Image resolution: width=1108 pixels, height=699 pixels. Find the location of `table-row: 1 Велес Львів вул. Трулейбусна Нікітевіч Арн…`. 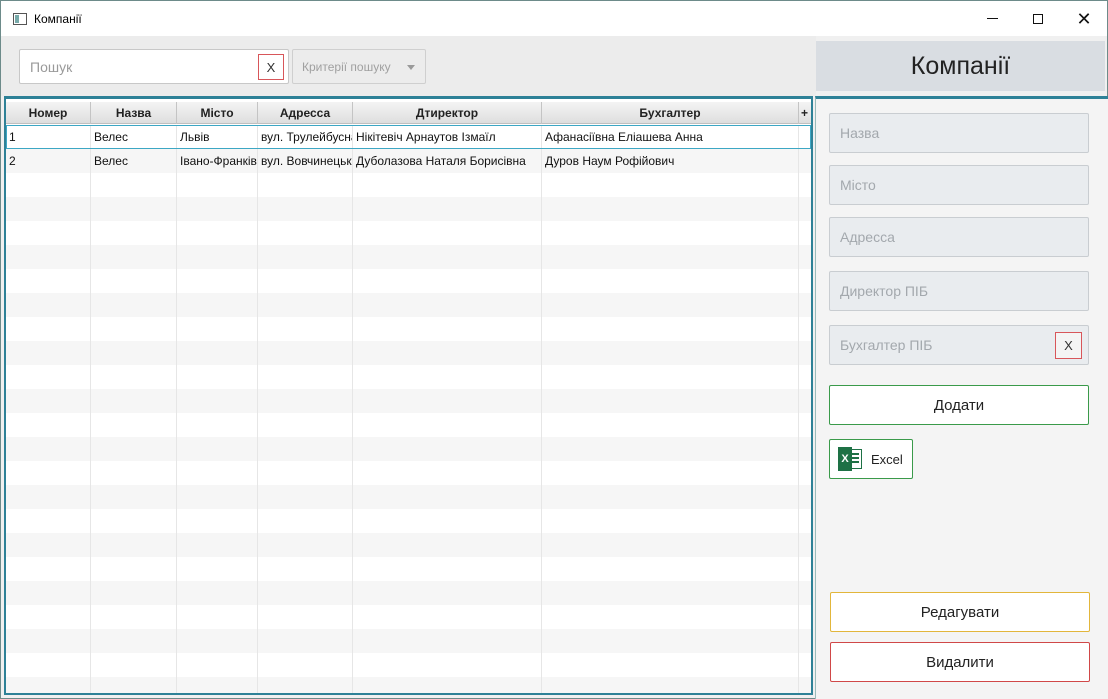

table-row: 1 Велес Львів вул. Трулейбусна Нікітевіч Арн… is located at coordinates (408, 137).